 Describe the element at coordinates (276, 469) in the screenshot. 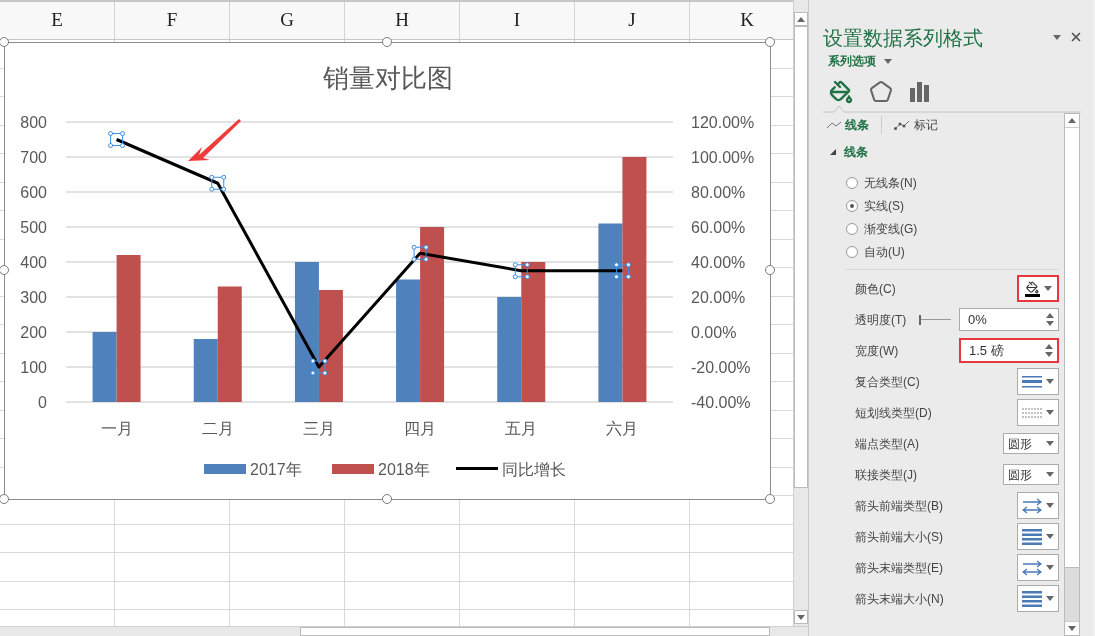

I see `legend-label: 2017年` at that location.